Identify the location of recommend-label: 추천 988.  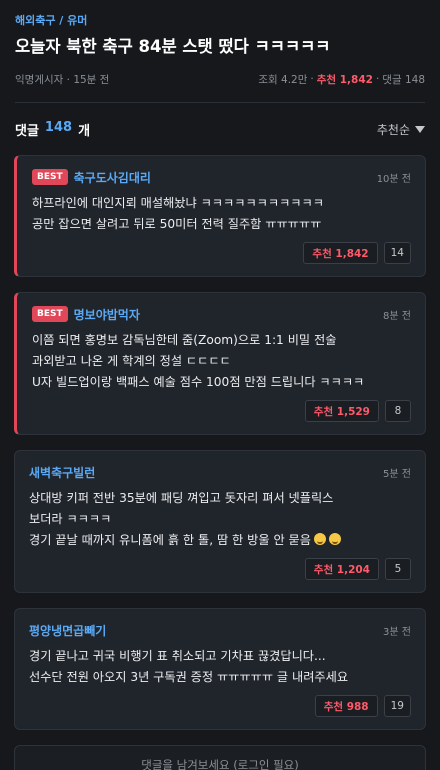
(346, 706).